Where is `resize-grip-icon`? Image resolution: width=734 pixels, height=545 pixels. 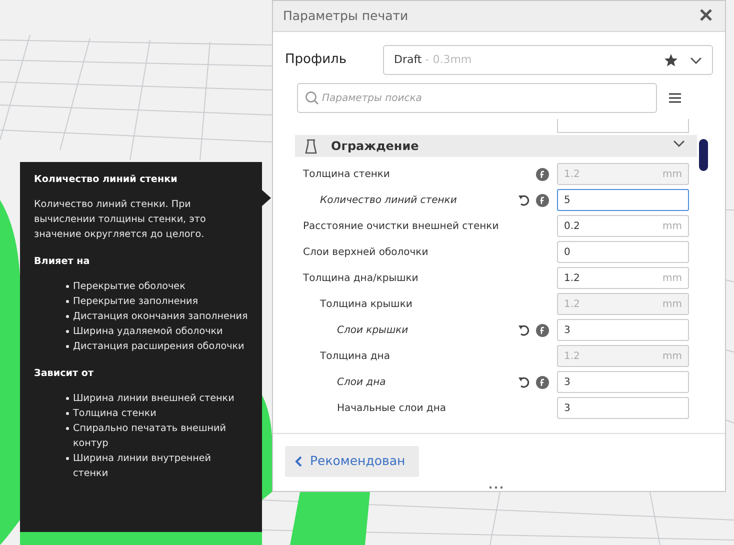 resize-grip-icon is located at coordinates (496, 487).